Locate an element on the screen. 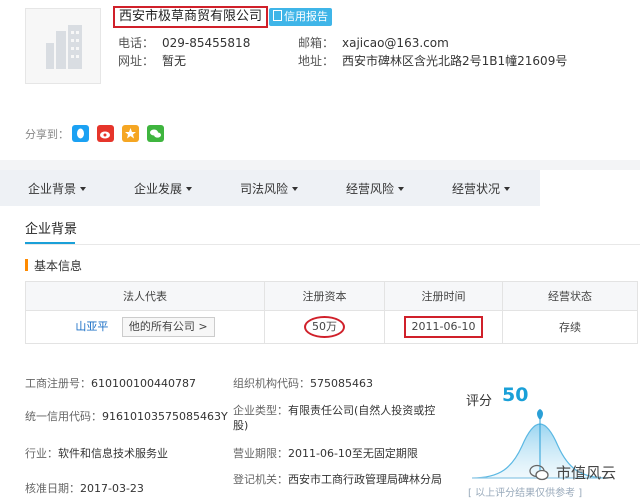  approval-field: 核准日期：2017-03-23 is located at coordinates (125, 488).